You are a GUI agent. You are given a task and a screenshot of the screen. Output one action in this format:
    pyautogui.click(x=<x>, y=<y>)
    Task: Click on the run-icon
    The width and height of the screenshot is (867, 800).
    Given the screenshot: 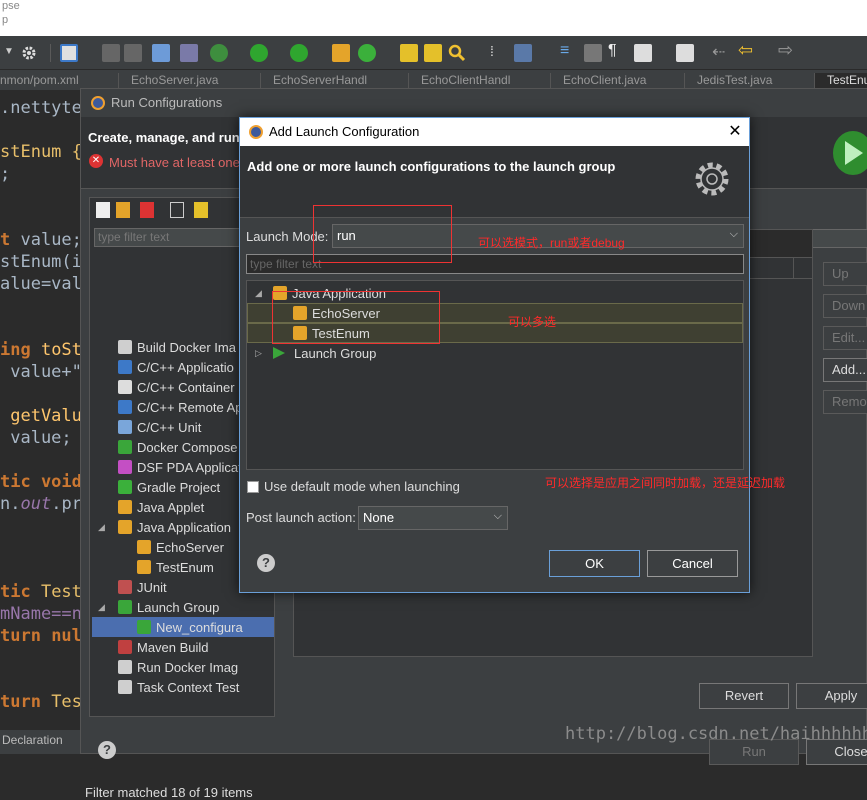 What is the action you would take?
    pyautogui.click(x=259, y=53)
    